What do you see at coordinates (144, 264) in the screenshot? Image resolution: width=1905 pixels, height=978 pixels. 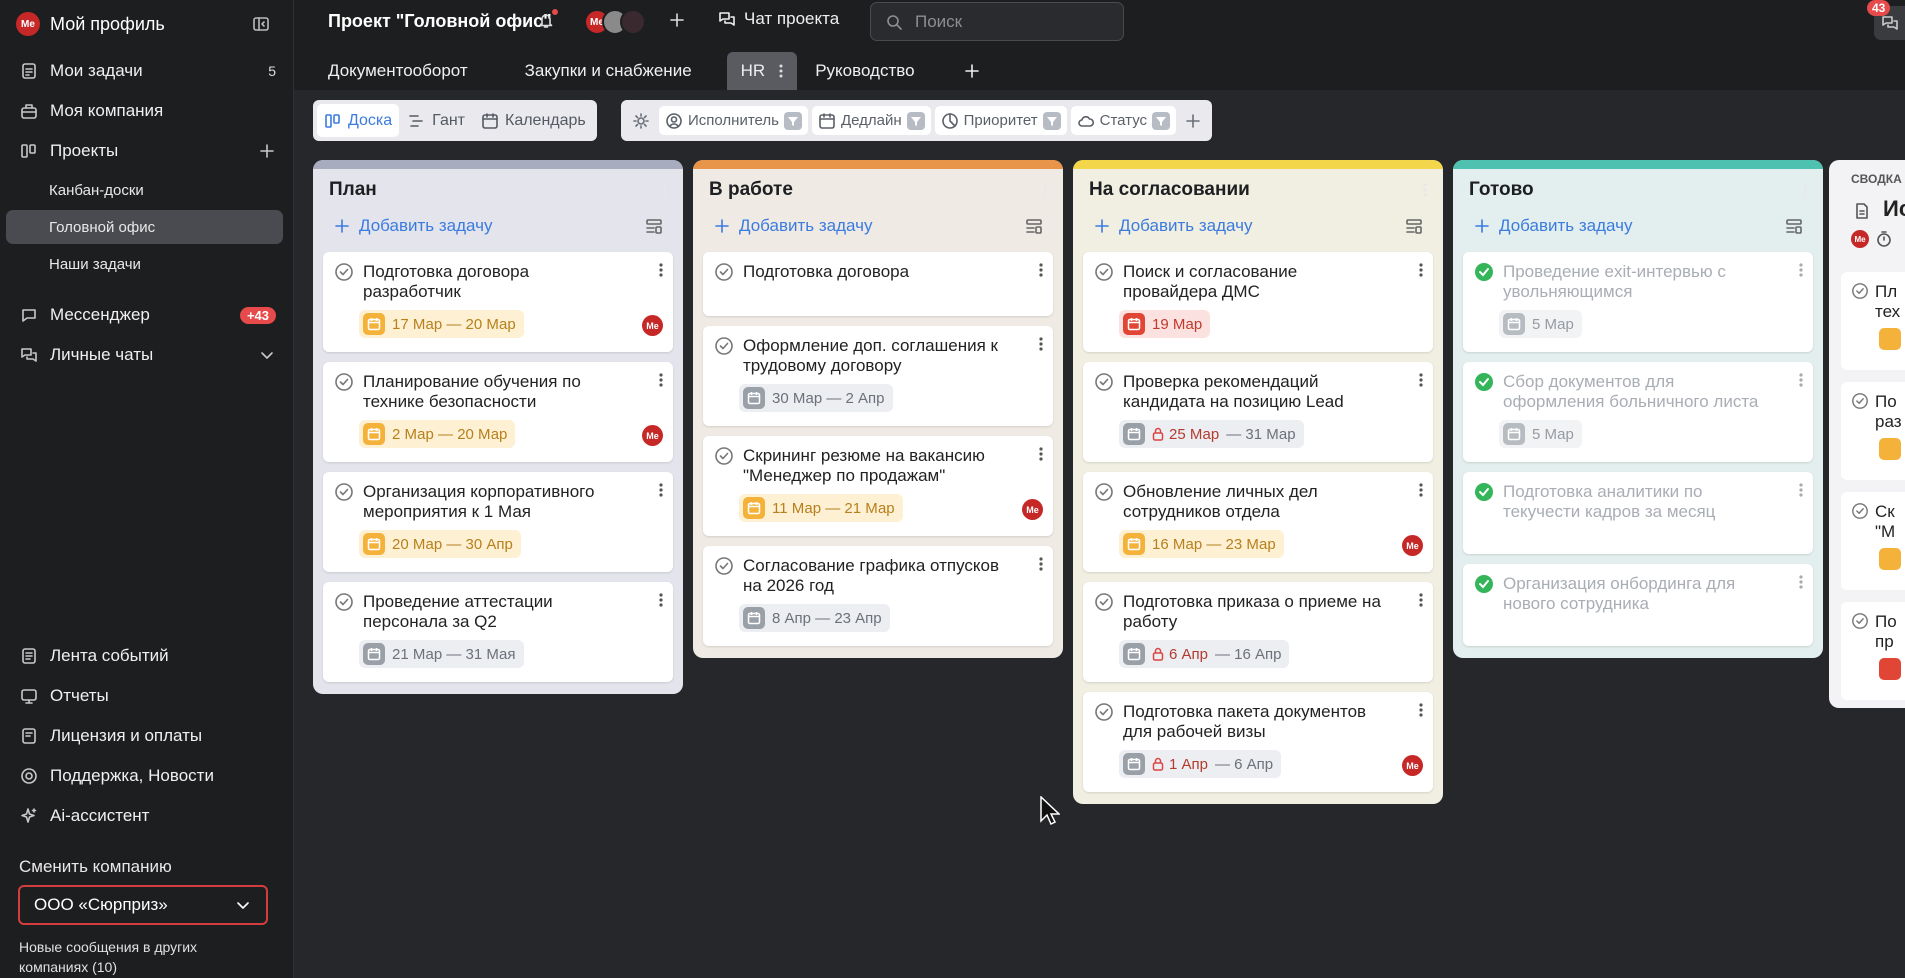 I see `sidebar-project-our-tasks: Наши задачи` at bounding box center [144, 264].